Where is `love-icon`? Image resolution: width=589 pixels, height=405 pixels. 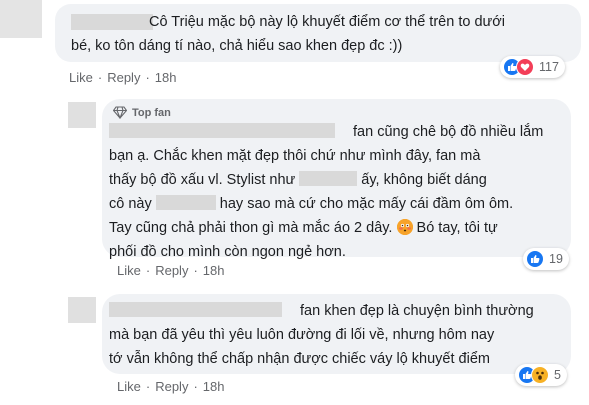 love-icon is located at coordinates (525, 67).